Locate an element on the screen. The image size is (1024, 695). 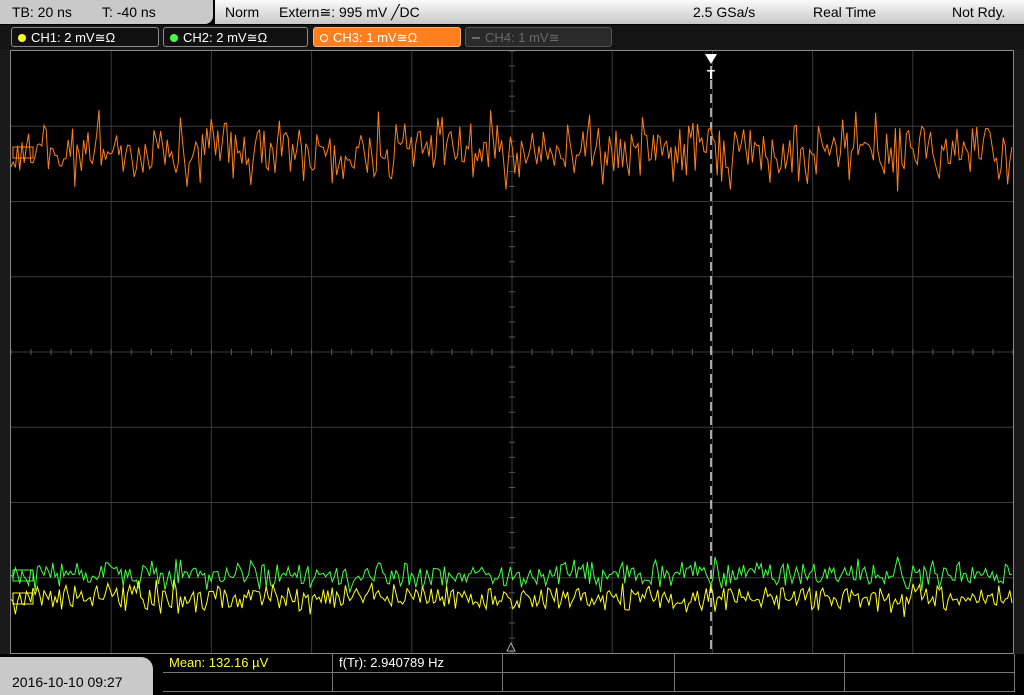
channel-4-dash-icon is located at coordinates (476, 38).